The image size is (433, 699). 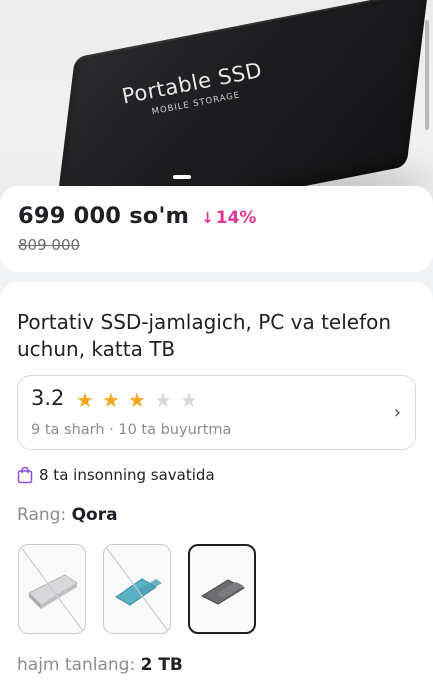 I want to click on discount-badge: ↓ 14%, so click(x=228, y=218).